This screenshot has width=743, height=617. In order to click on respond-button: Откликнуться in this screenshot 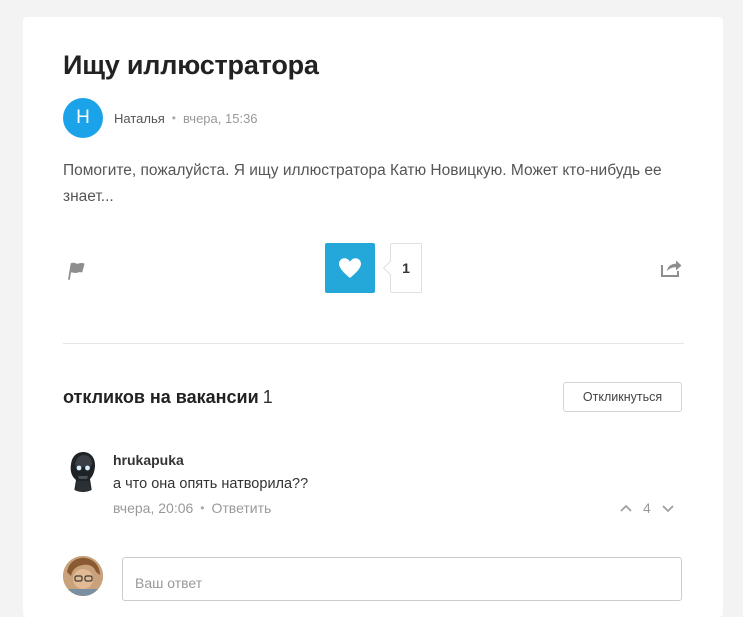, I will do `click(622, 397)`.